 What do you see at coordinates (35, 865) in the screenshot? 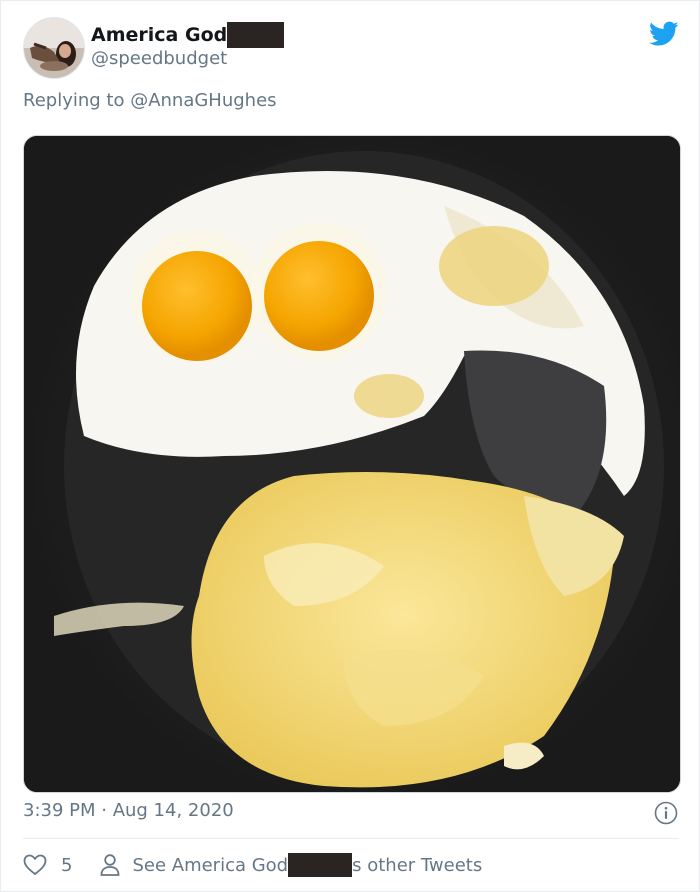
I see `heart-icon` at bounding box center [35, 865].